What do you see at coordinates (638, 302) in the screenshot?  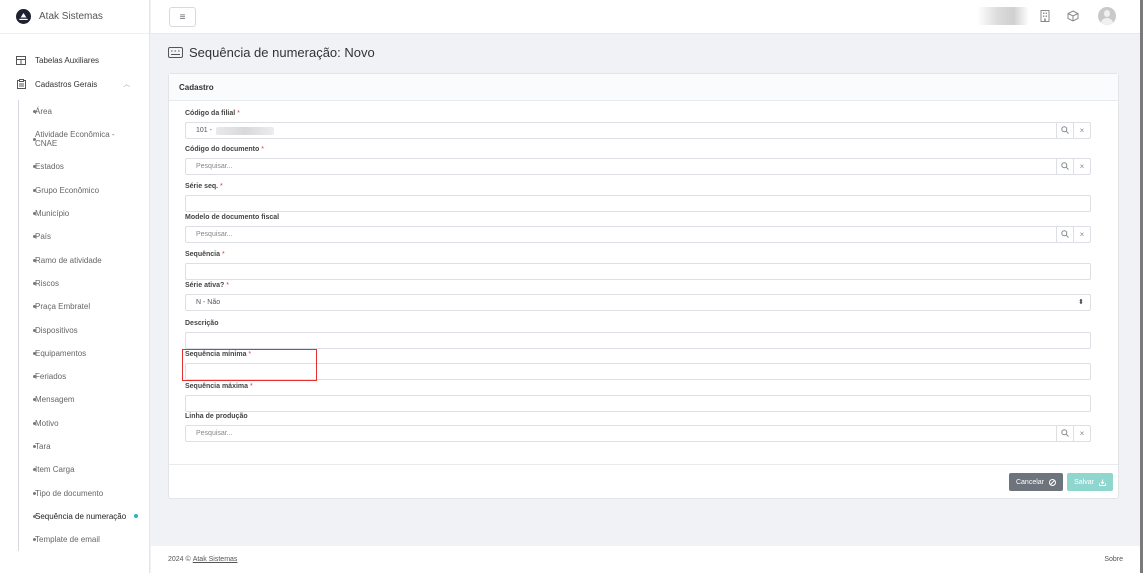 I see `serie-ativa-select: N - Não ⬍` at bounding box center [638, 302].